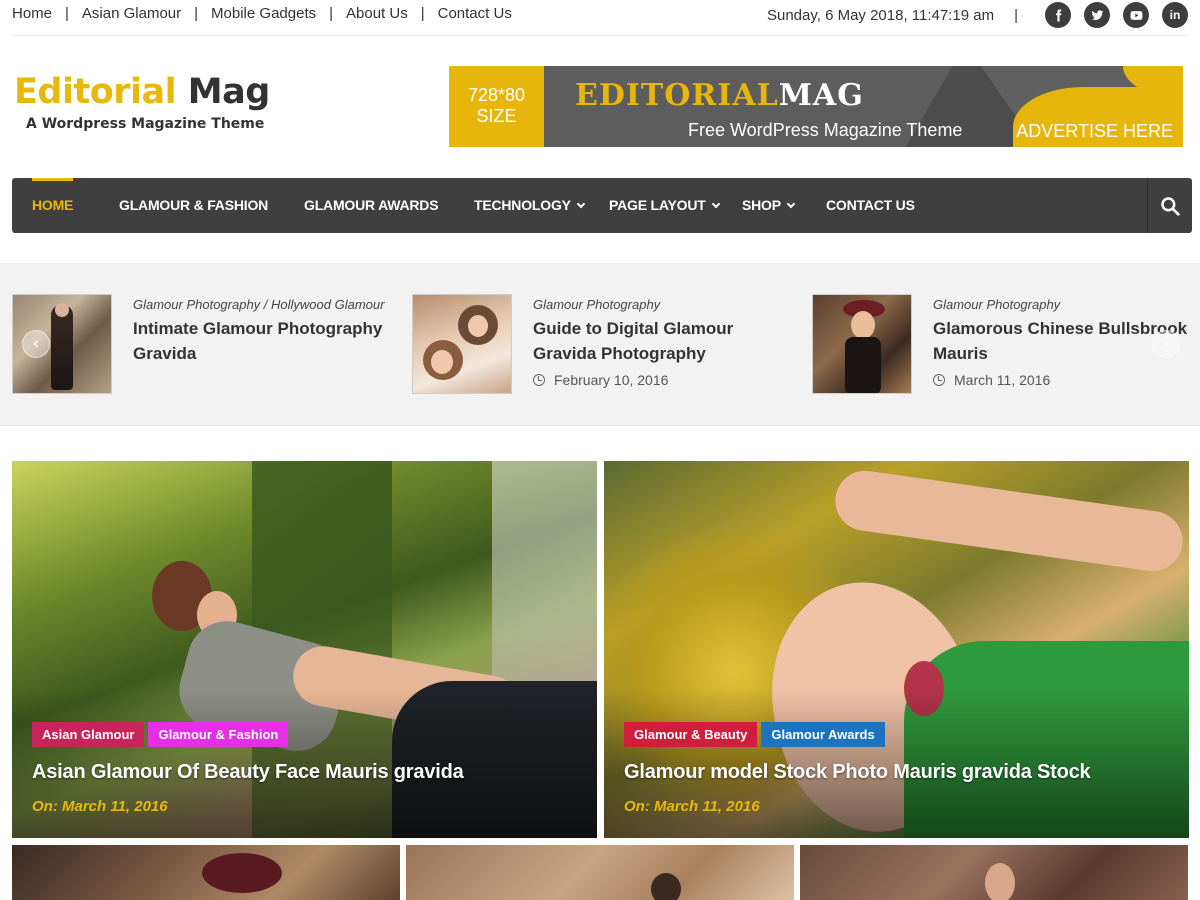 This screenshot has height=900, width=1200. What do you see at coordinates (1063, 380) in the screenshot?
I see `ticker-date: March 11, 2016` at bounding box center [1063, 380].